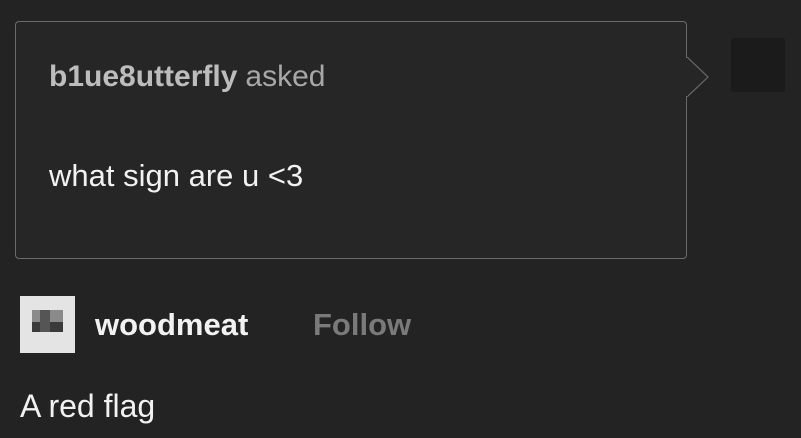 This screenshot has height=438, width=801. What do you see at coordinates (88, 406) in the screenshot?
I see `answer-text: A red flag` at bounding box center [88, 406].